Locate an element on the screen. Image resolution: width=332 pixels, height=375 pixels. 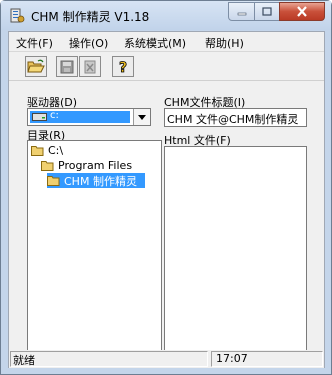
title-bar: CHM 制作精灵 V1.18 is located at coordinates (166, 15).